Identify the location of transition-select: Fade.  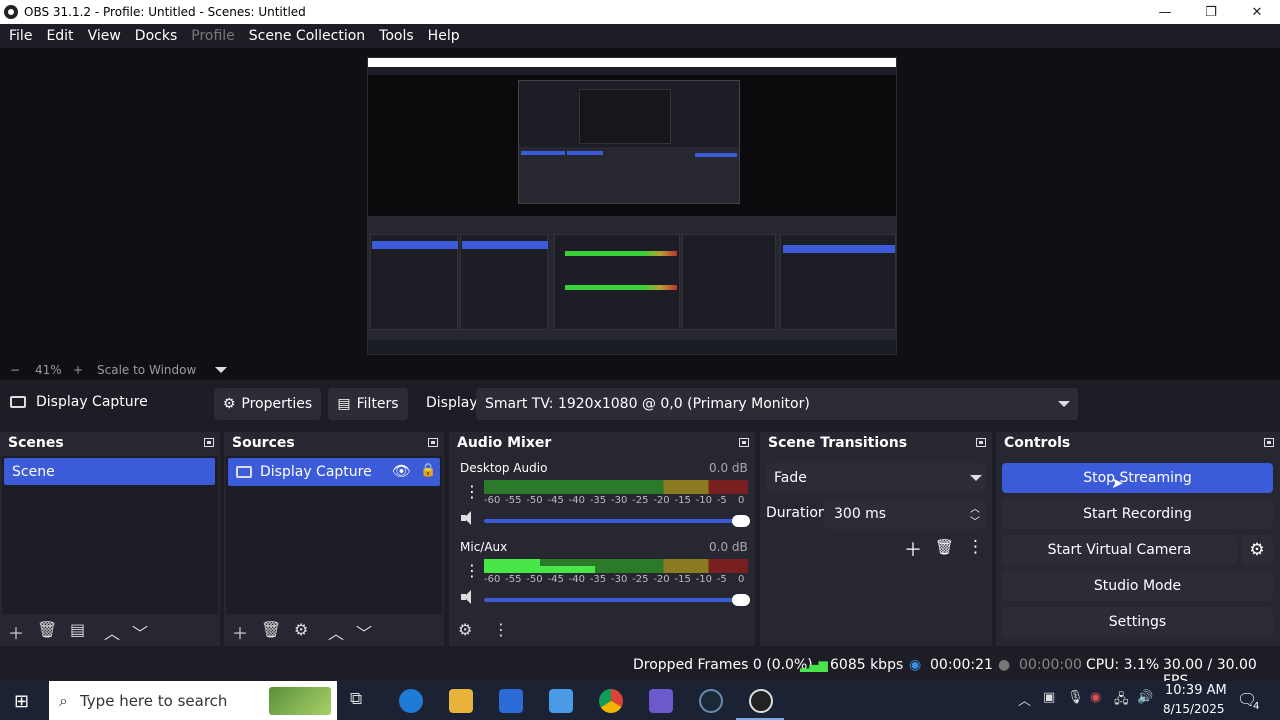
(876, 478).